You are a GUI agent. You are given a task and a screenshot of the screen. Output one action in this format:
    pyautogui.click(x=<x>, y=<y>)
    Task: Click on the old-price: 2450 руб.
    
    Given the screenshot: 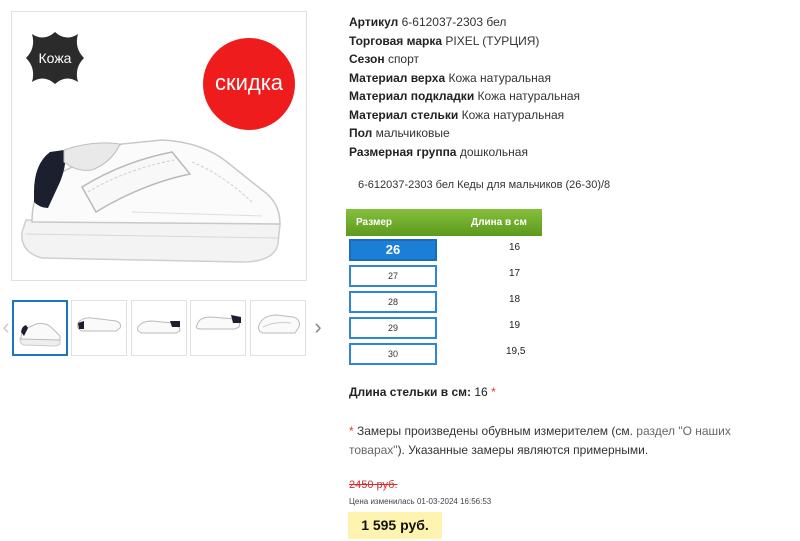 What is the action you would take?
    pyautogui.click(x=373, y=485)
    